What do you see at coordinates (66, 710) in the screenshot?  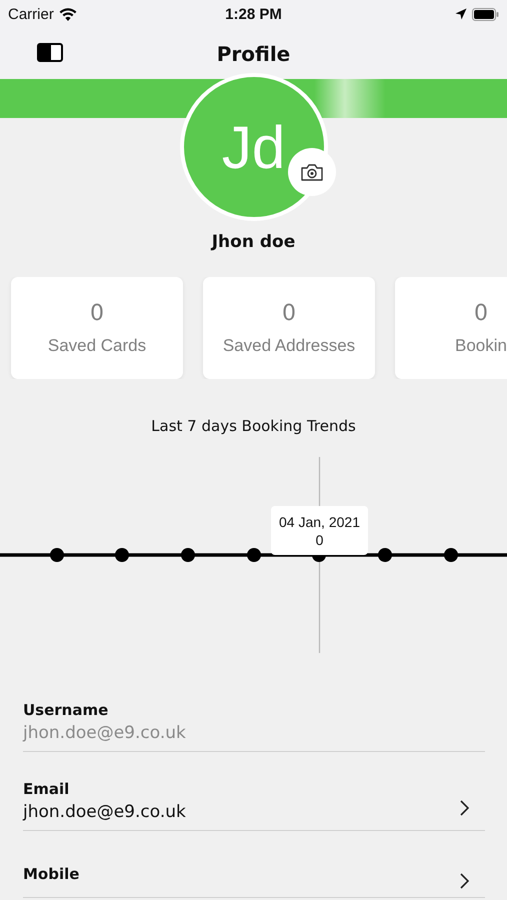 I see `field-label: Username` at bounding box center [66, 710].